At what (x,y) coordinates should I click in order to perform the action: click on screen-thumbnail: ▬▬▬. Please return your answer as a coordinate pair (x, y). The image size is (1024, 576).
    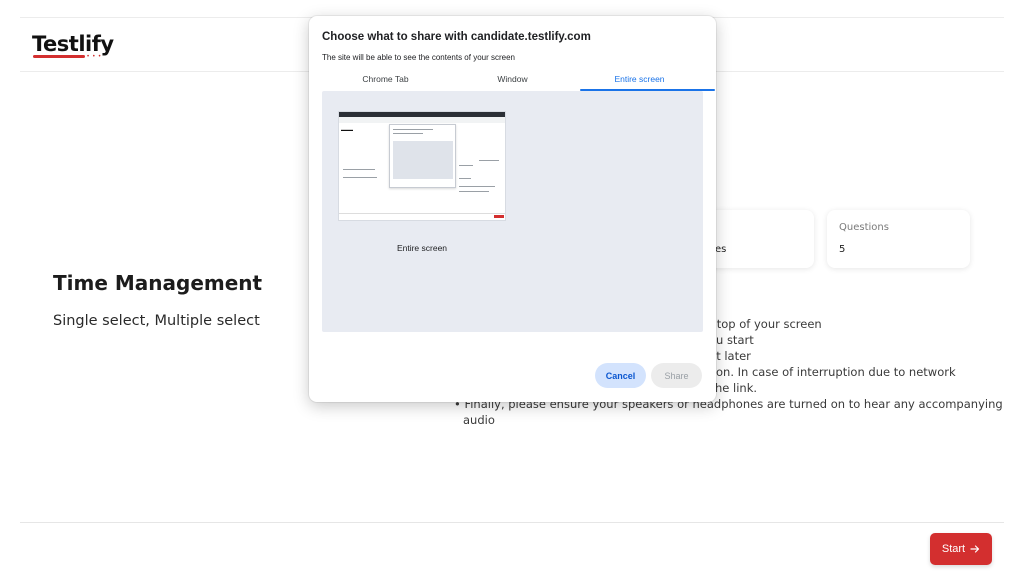
    Looking at the image, I should click on (422, 166).